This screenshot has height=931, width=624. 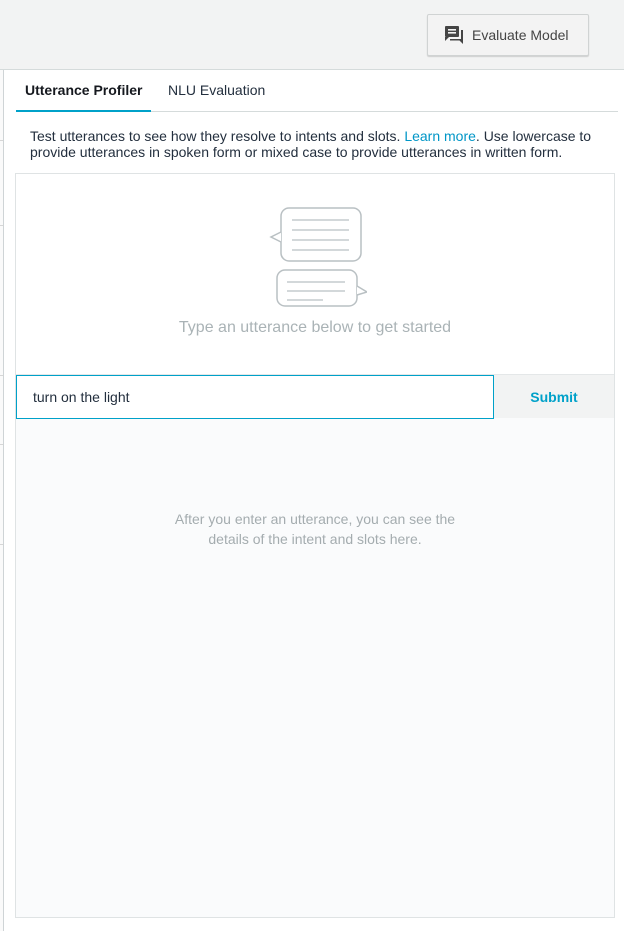 What do you see at coordinates (318, 257) in the screenshot?
I see `conversation-bubbles-icon` at bounding box center [318, 257].